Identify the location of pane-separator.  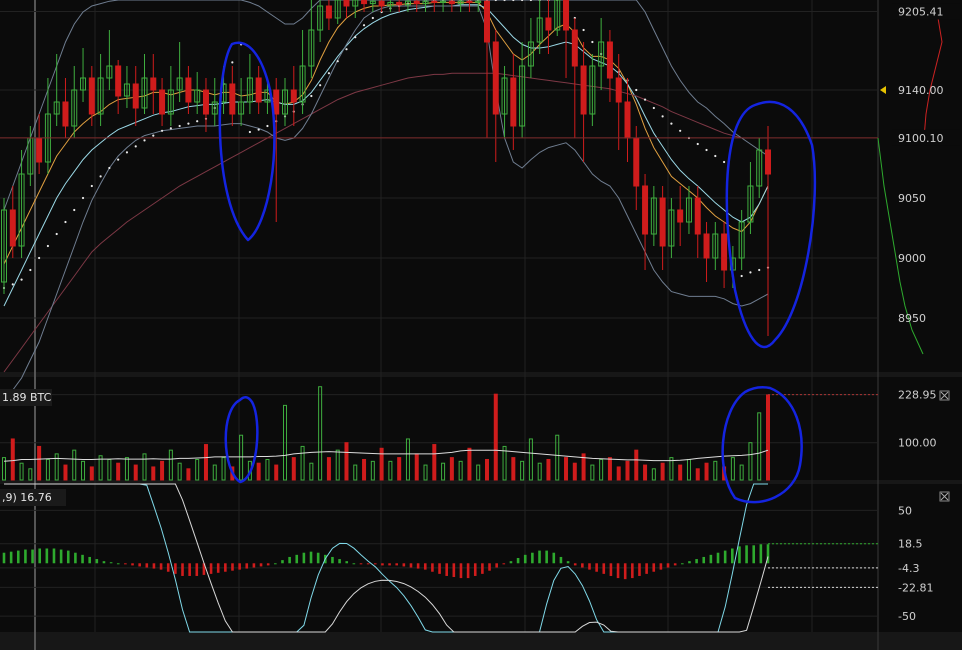
(481, 482).